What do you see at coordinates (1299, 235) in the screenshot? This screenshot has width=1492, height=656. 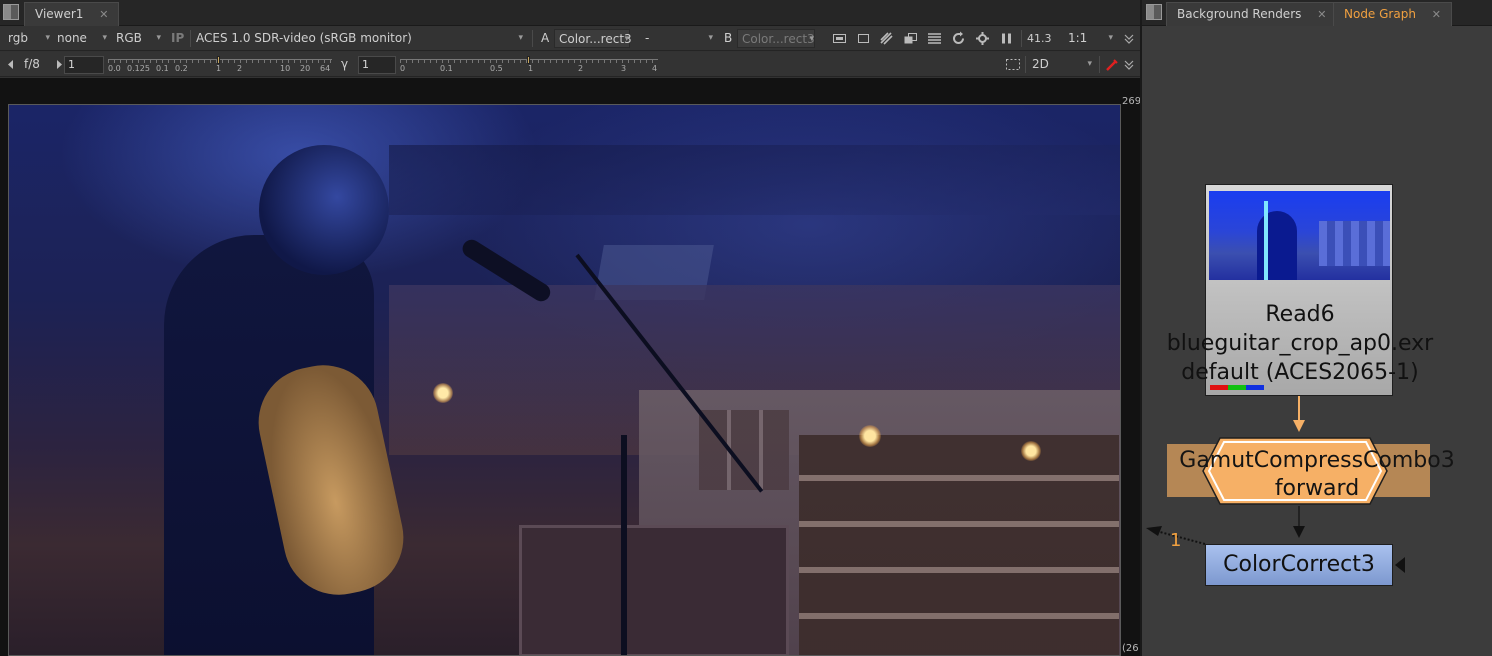 I see `read-node-thumbnail` at bounding box center [1299, 235].